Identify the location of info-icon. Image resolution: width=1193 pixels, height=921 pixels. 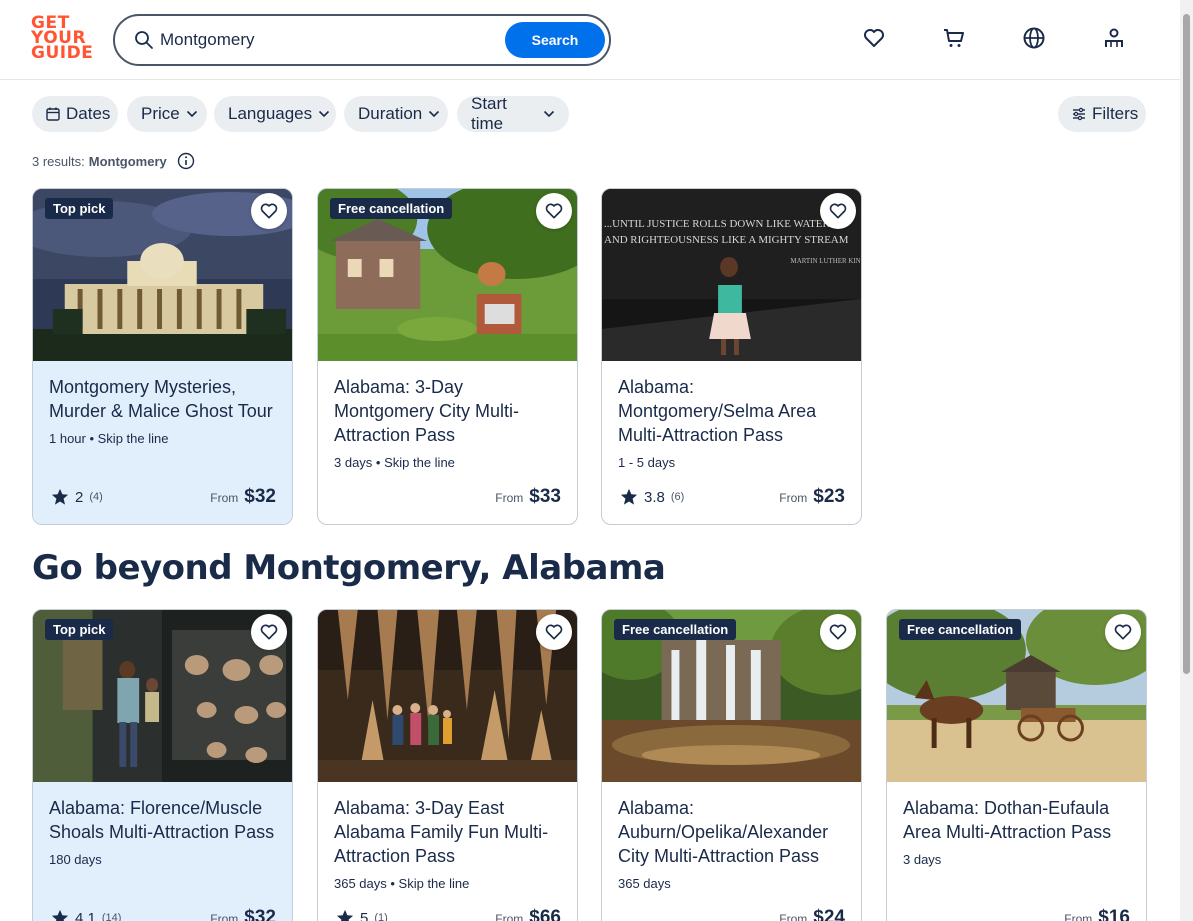
(186, 161).